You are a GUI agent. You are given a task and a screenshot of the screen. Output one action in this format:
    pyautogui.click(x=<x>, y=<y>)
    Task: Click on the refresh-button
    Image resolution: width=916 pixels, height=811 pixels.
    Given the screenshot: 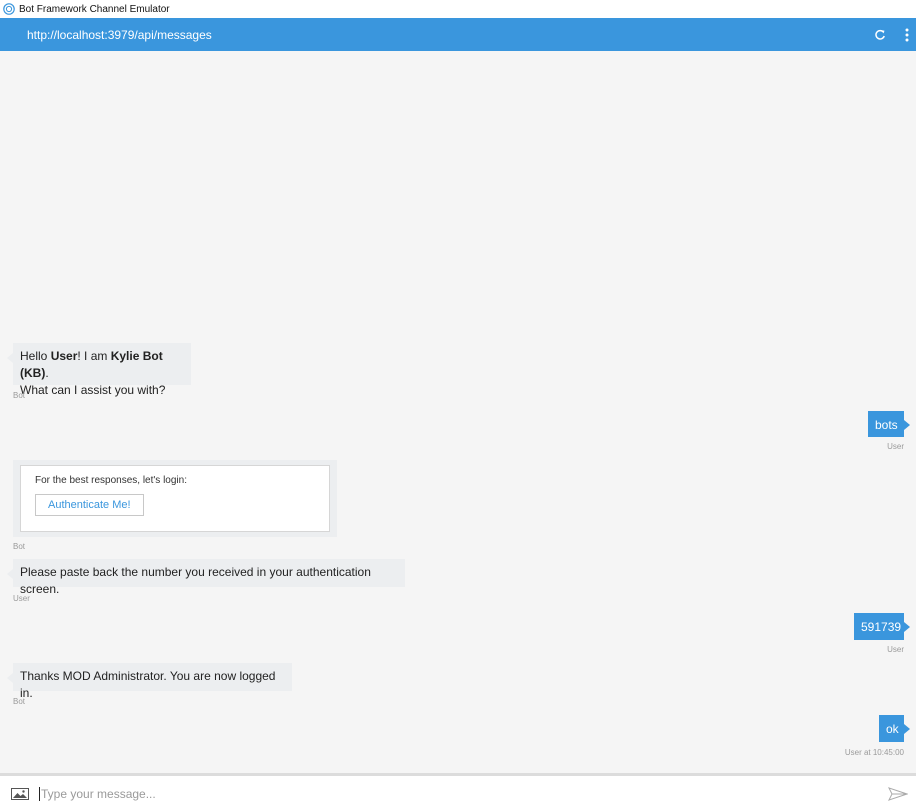 What is the action you would take?
    pyautogui.click(x=880, y=35)
    